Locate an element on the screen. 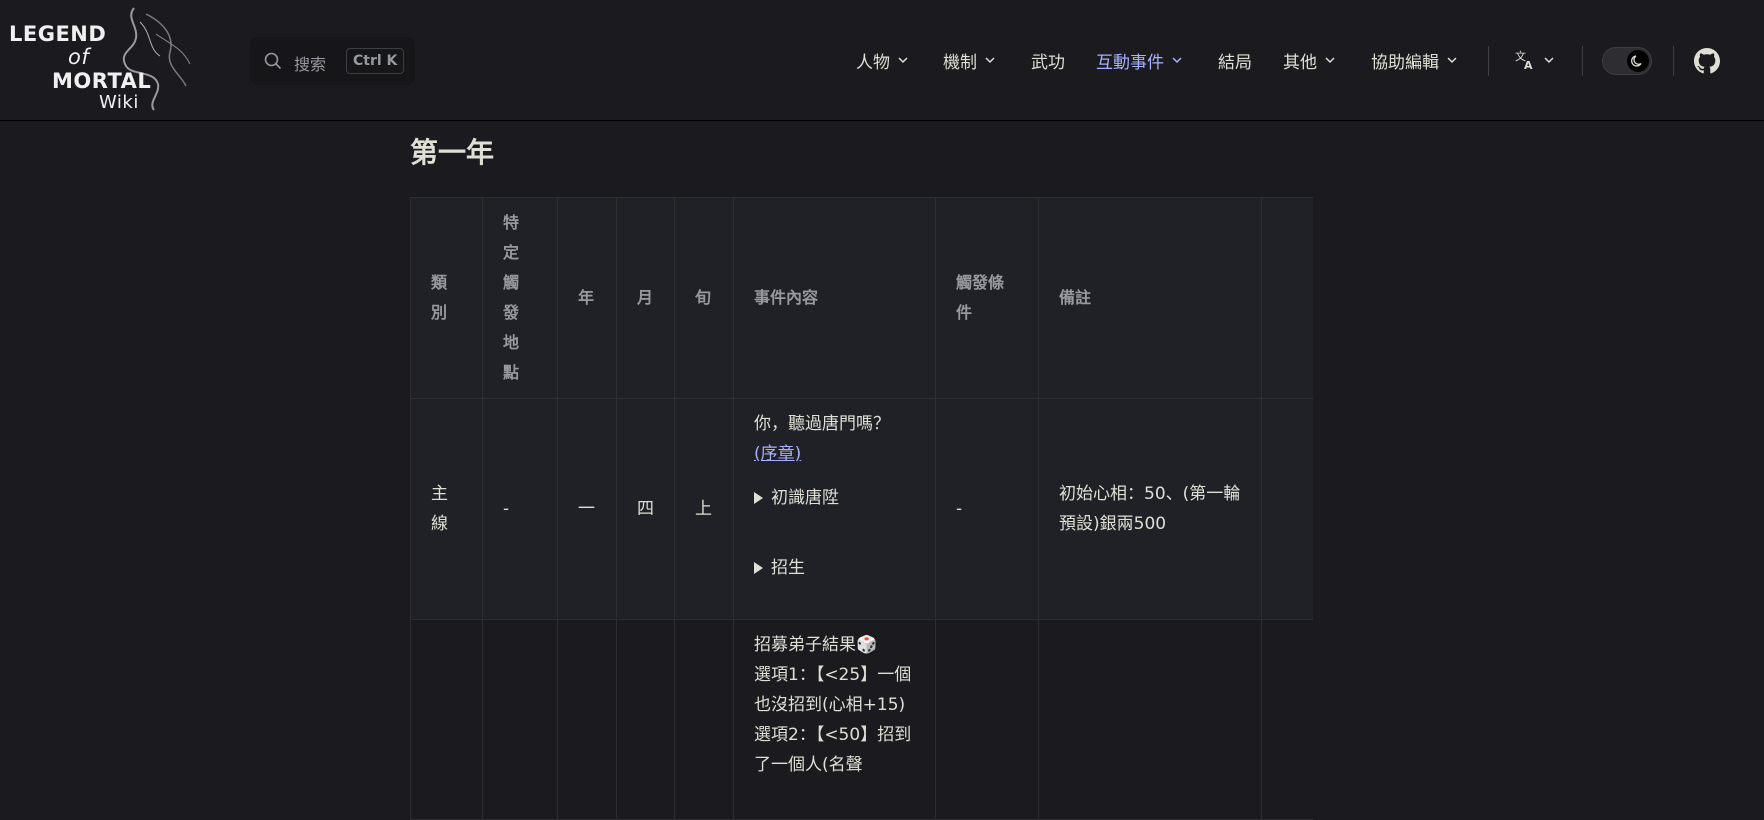 This screenshot has height=820, width=1764. column-header: 年 is located at coordinates (587, 298).